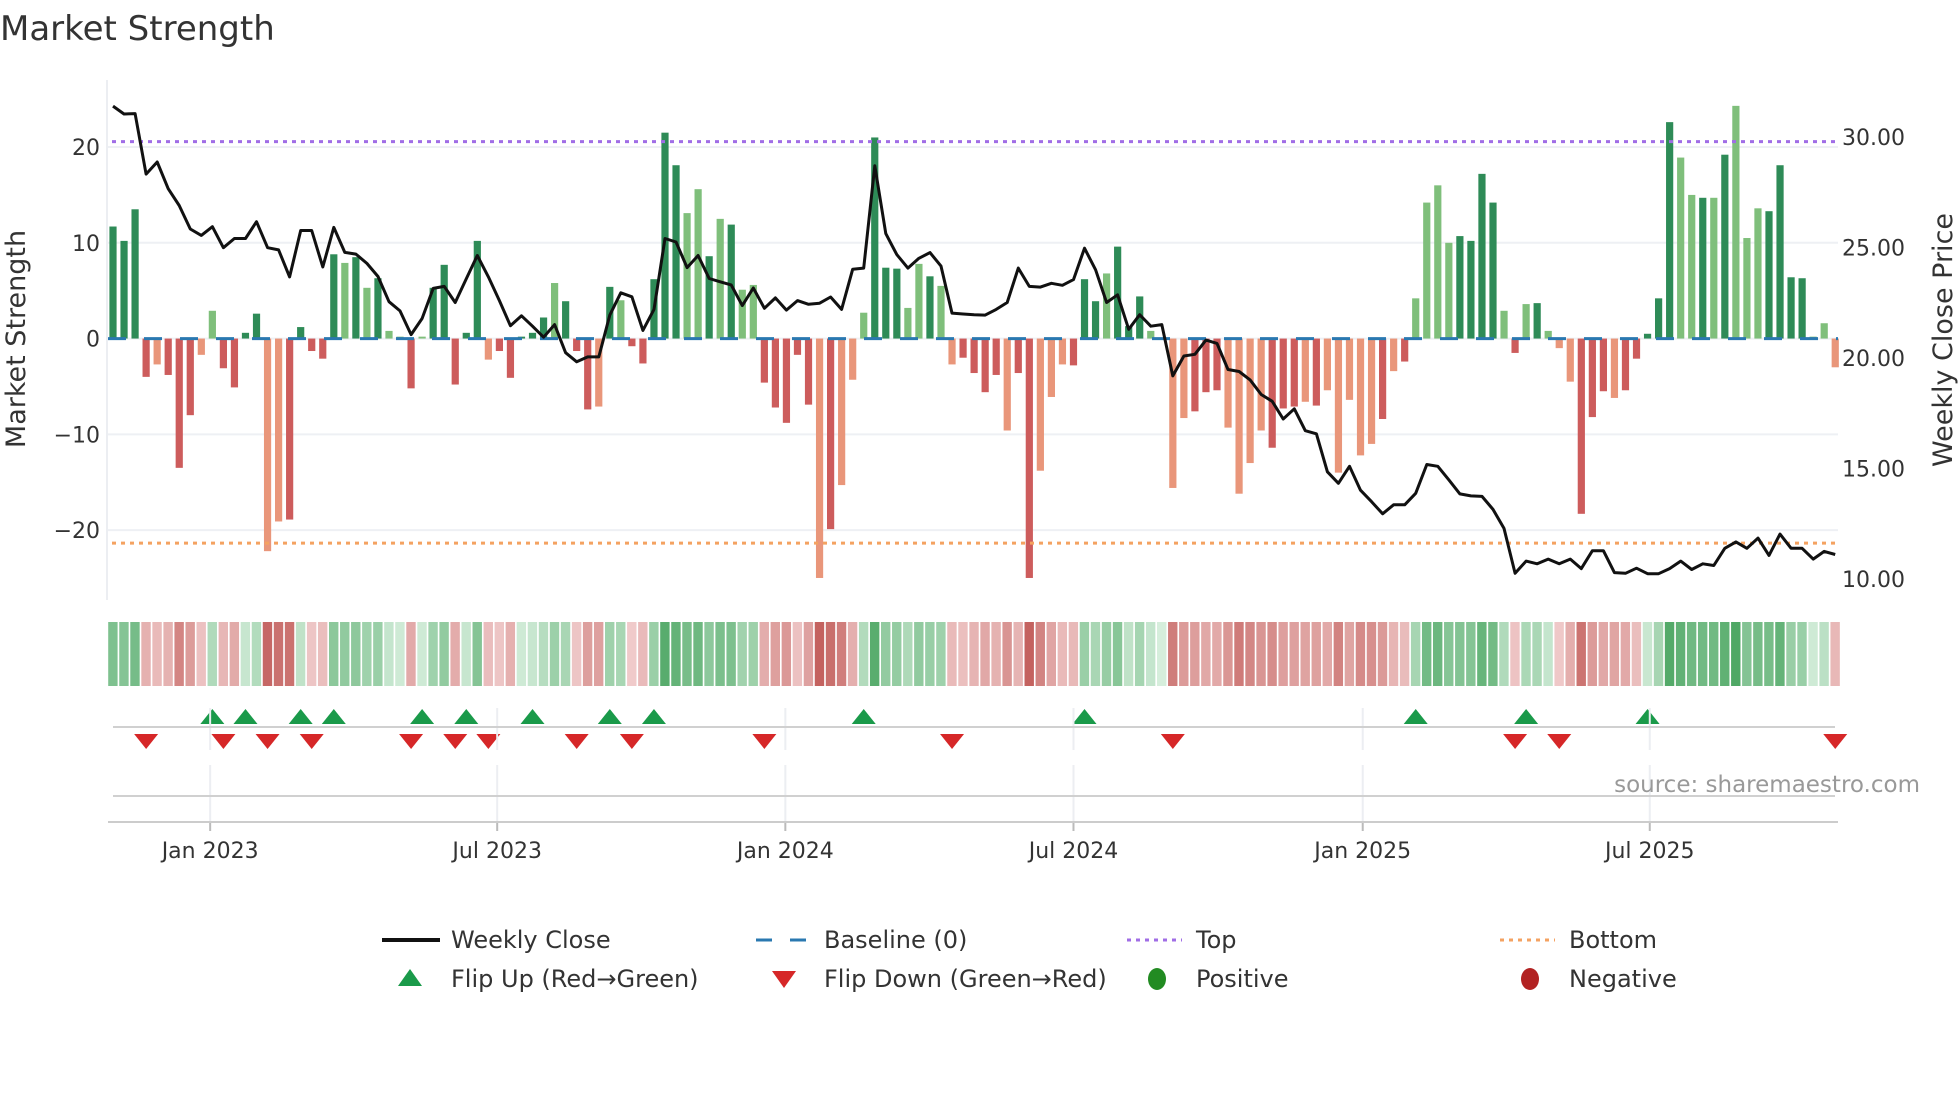  I want to click on legend-label: Flip Down (Green→Red), so click(965, 979).